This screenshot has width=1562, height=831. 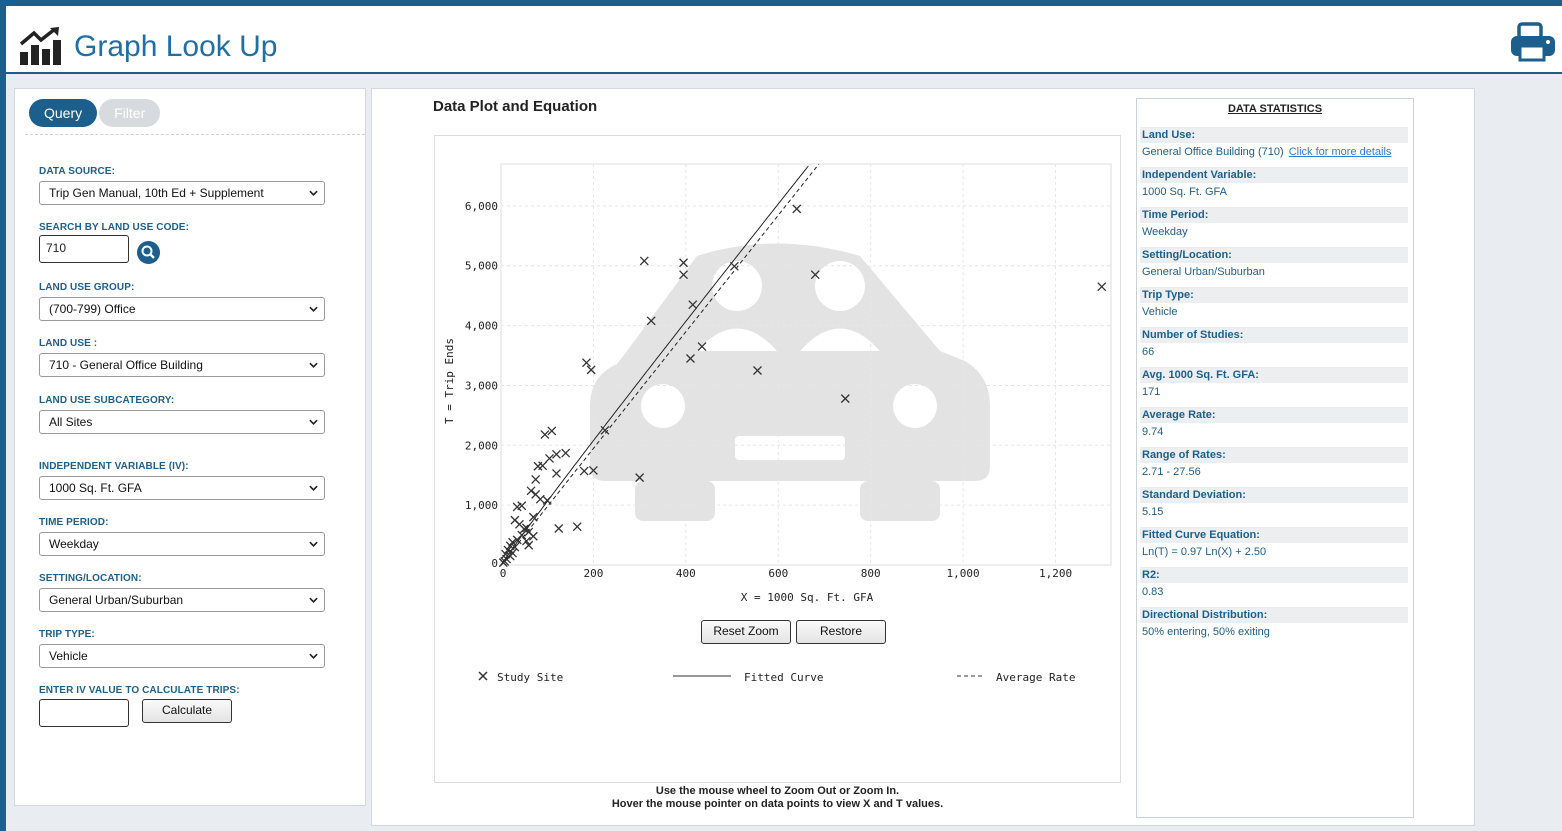 I want to click on y-tick-label: 2,000, so click(x=481, y=445).